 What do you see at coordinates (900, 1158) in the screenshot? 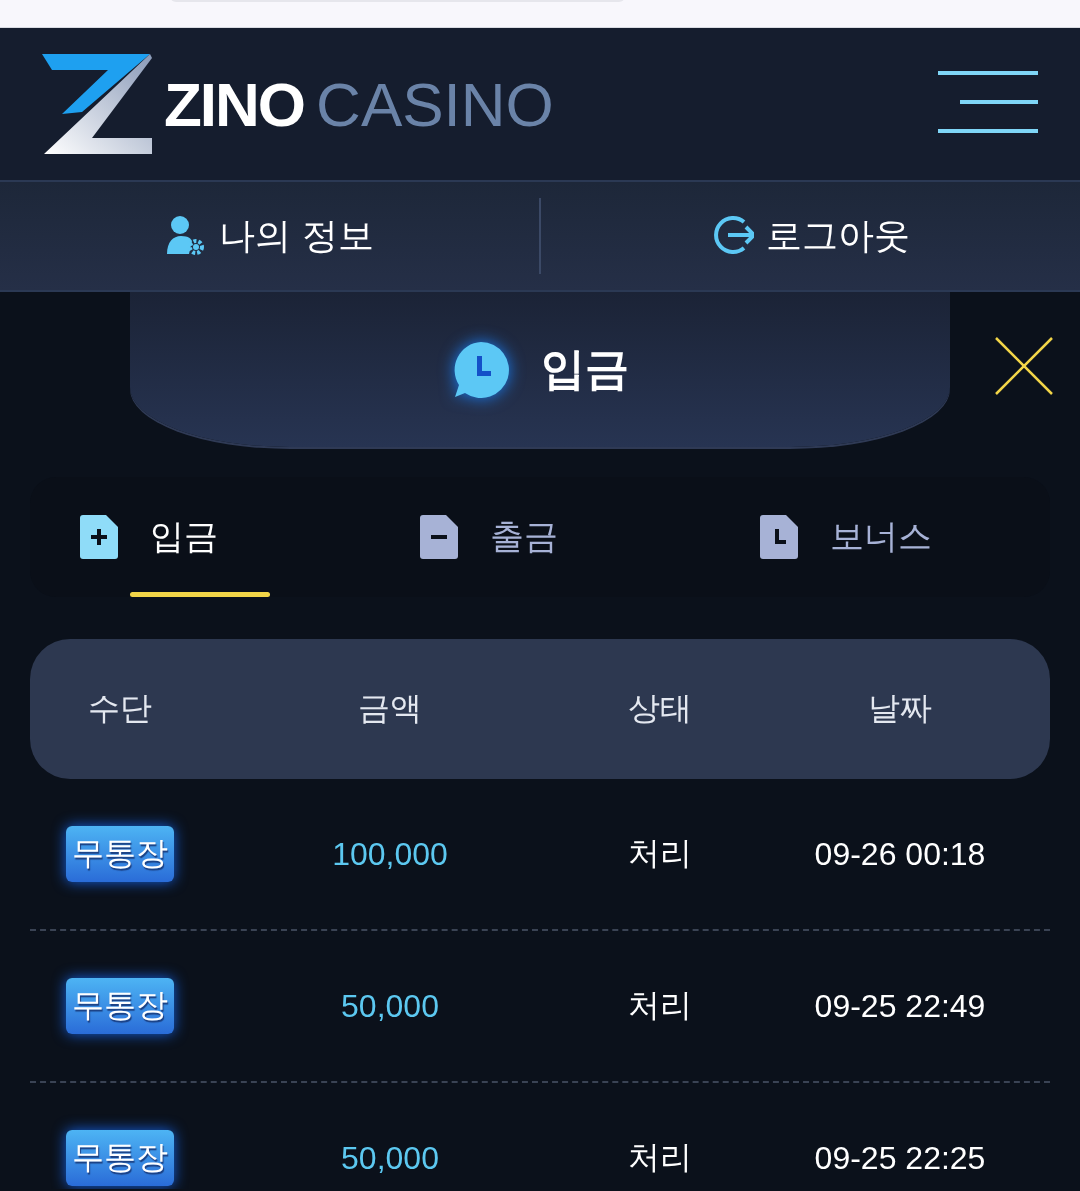
I see `date-text: 09-25 22:25` at bounding box center [900, 1158].